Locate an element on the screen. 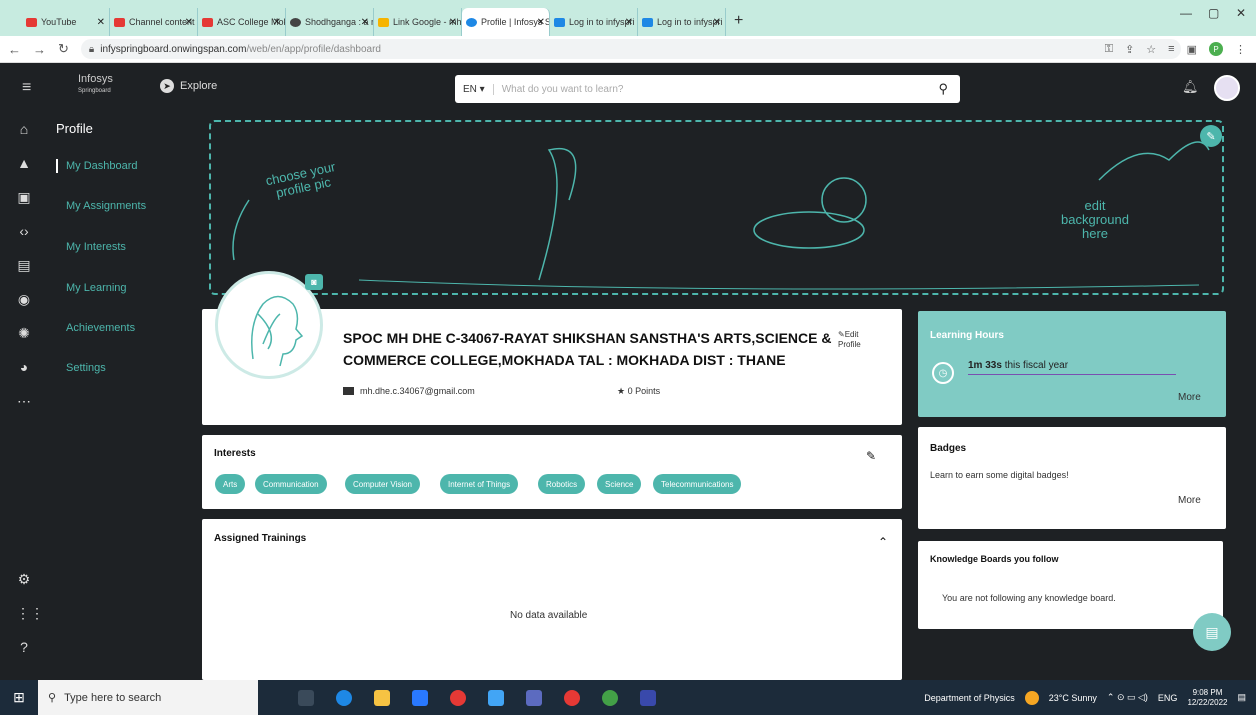 The height and width of the screenshot is (715, 1256). assigned-trainings-card is located at coordinates (552, 599).